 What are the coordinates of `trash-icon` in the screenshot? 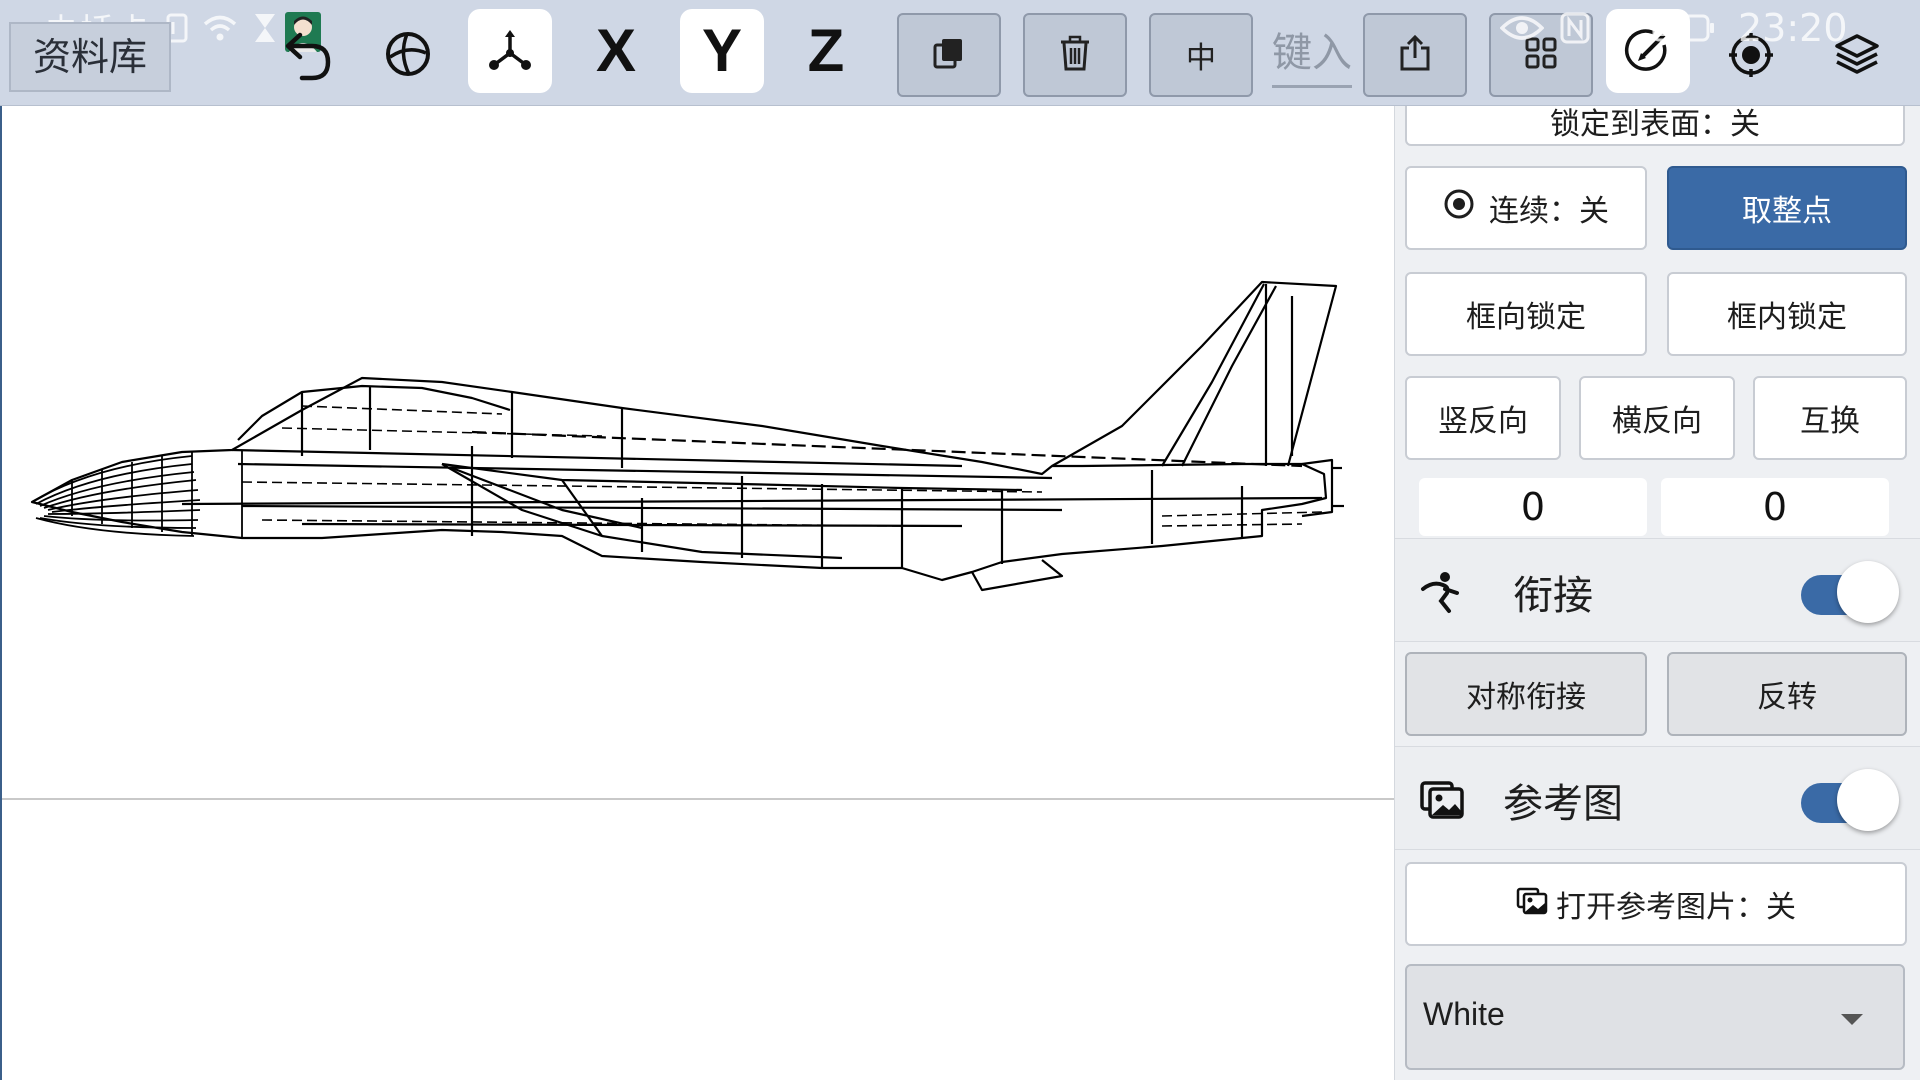 It's located at (1075, 55).